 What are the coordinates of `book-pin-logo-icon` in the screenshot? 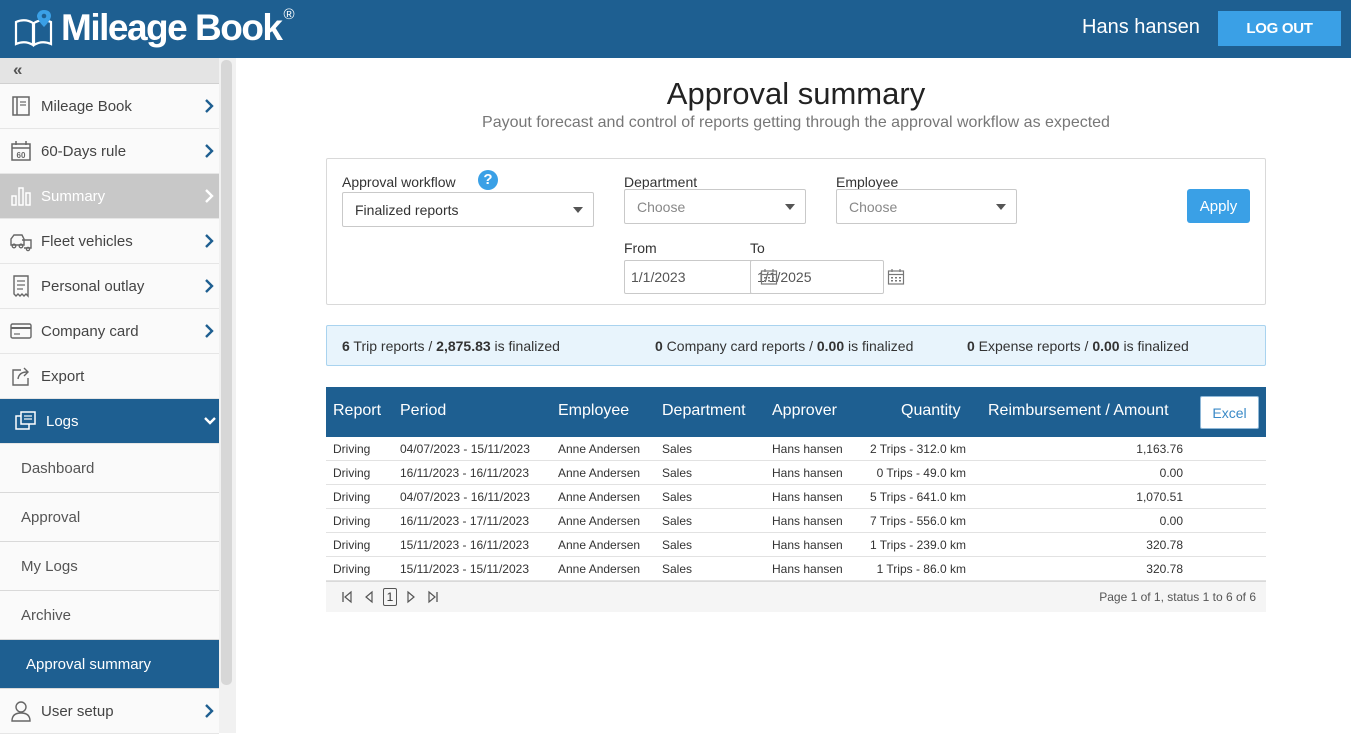 It's located at (33, 28).